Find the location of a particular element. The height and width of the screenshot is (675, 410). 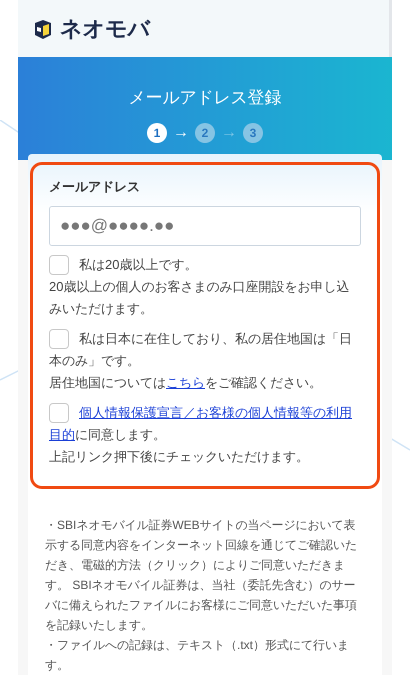

link: 個人情報保護宣言／お客様の個人情報等の利用 is located at coordinates (215, 413).